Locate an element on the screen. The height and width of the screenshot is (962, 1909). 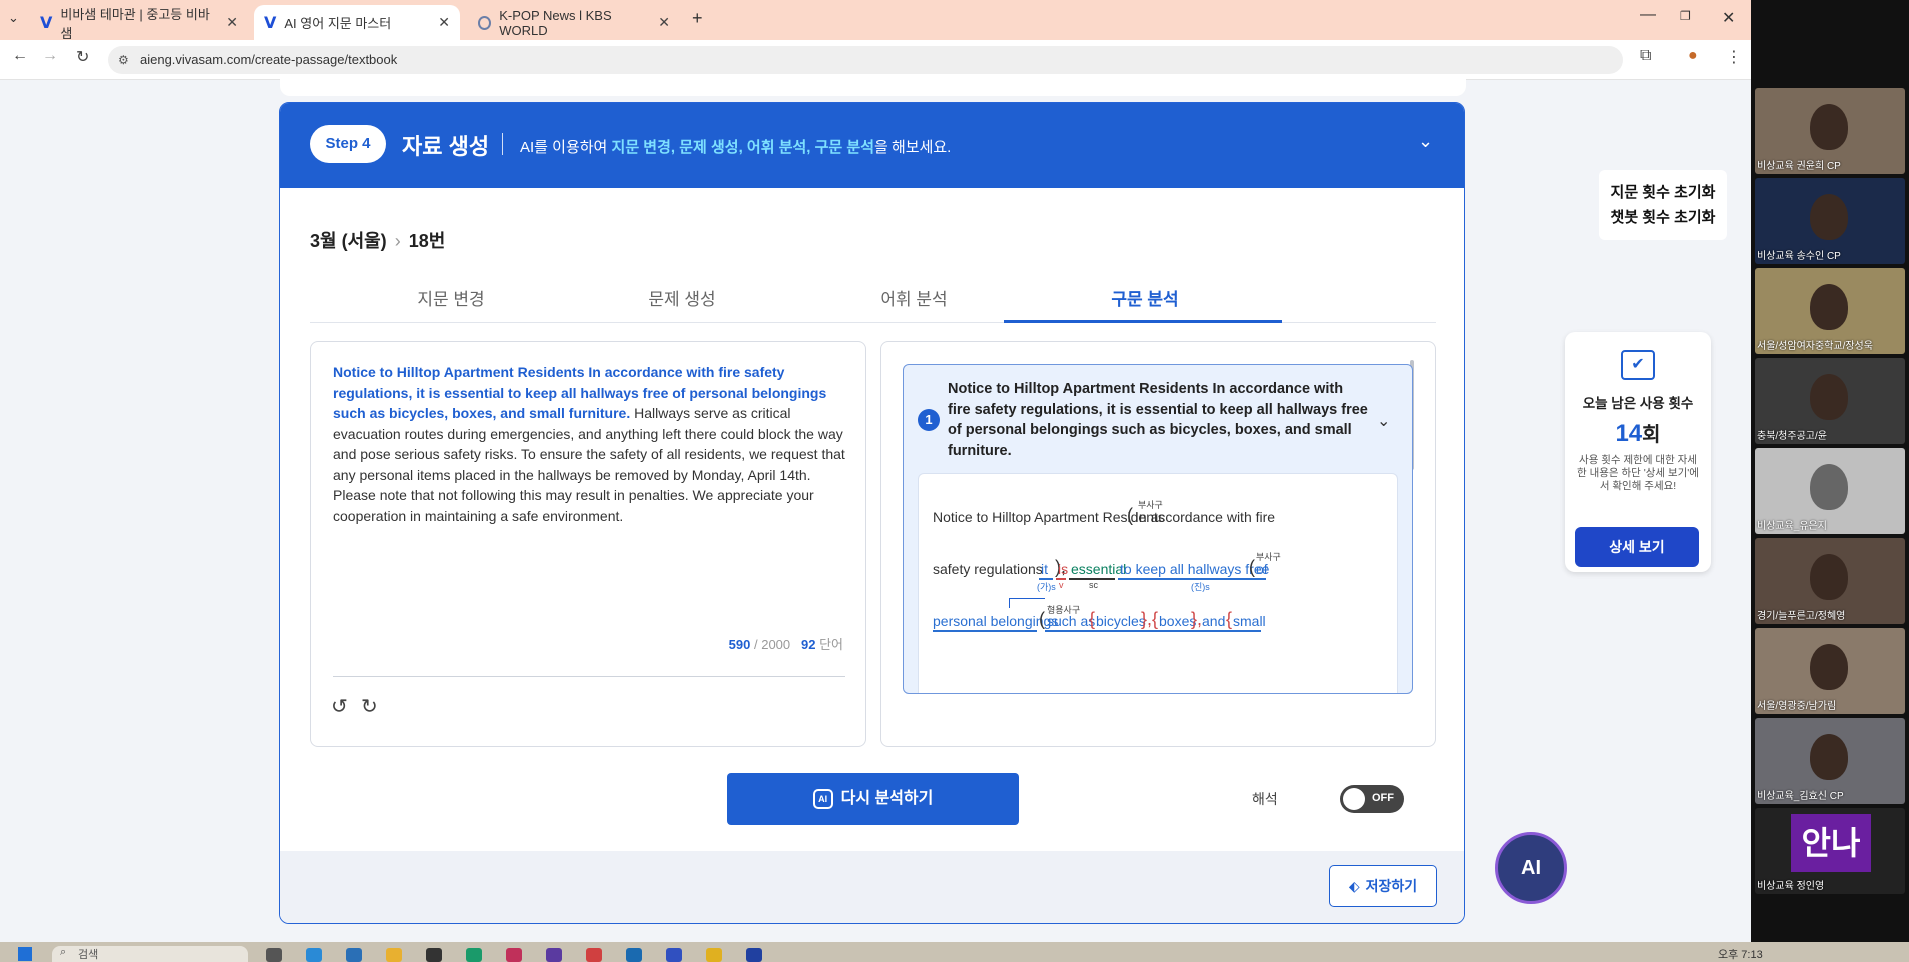
globe-icon is located at coordinates (485, 22).